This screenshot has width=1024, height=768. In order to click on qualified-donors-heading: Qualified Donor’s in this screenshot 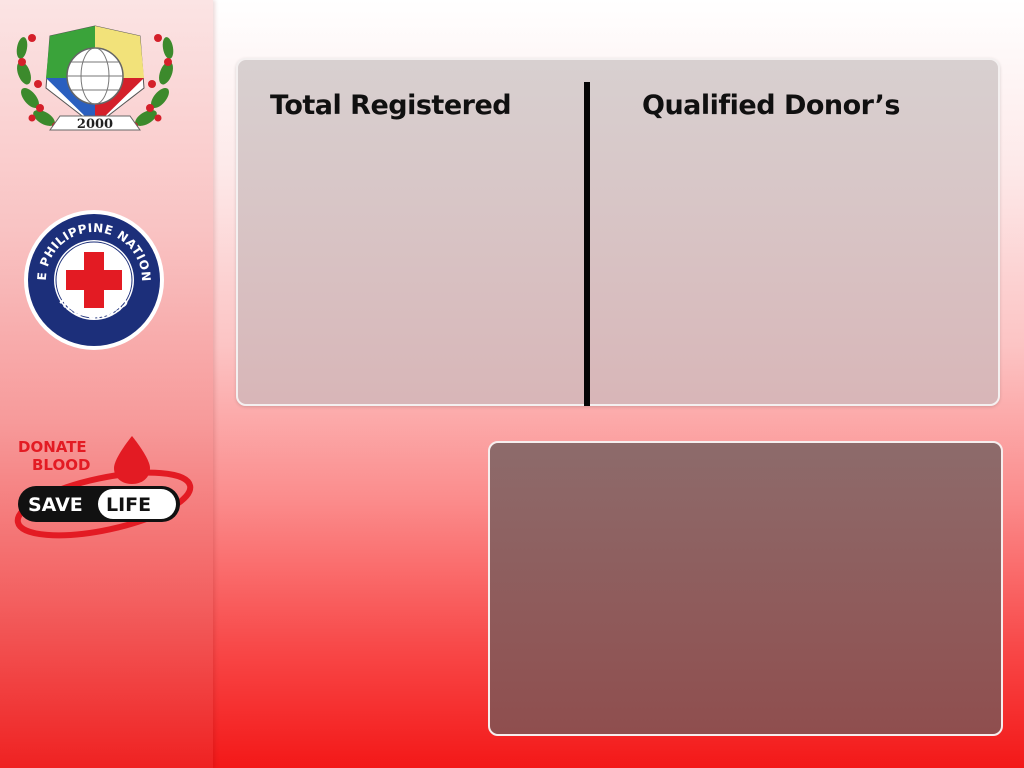, I will do `click(771, 105)`.